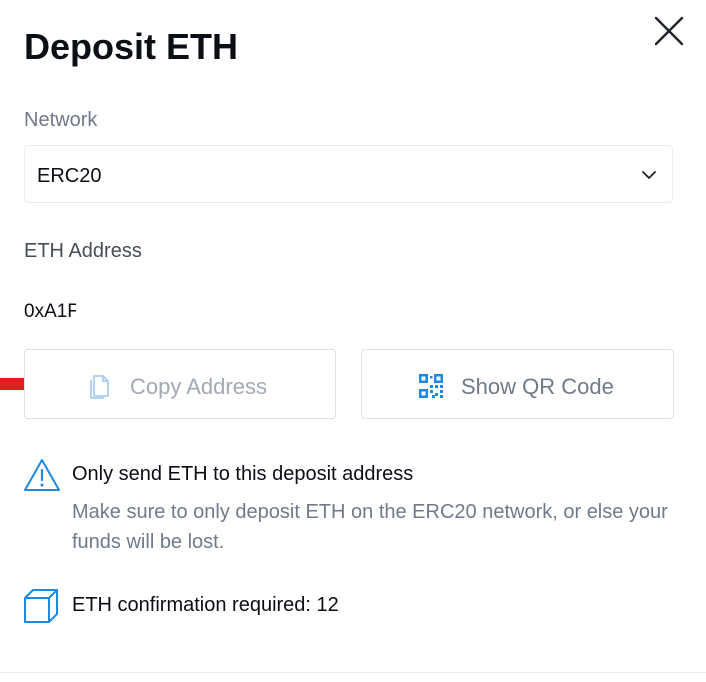  I want to click on confirmation-requirement: ETH confirmation required: 12, so click(205, 605).